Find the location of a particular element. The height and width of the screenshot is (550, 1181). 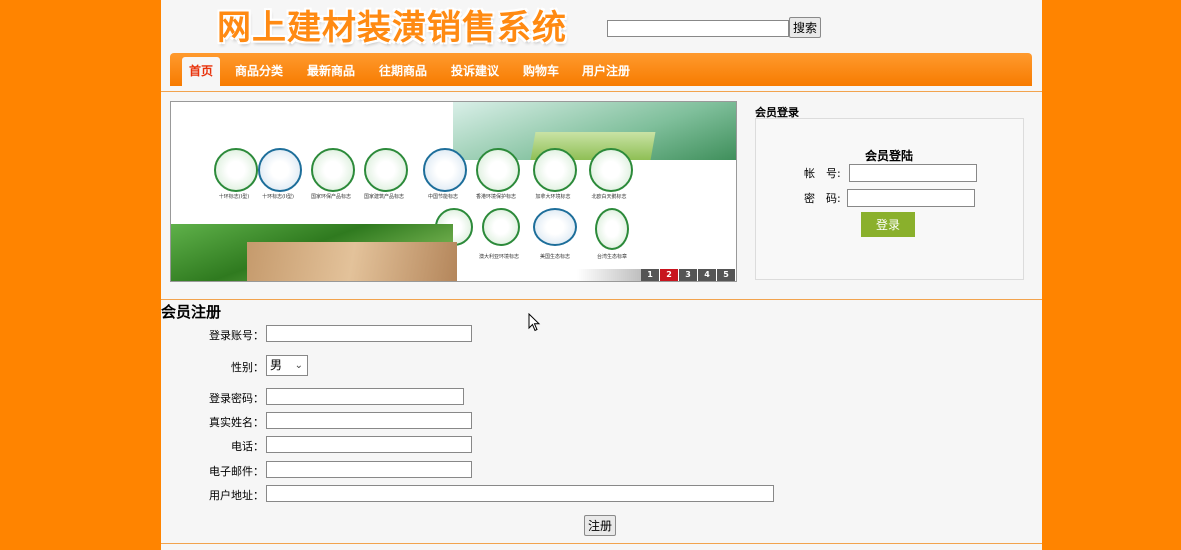

nav-item-register: 用户注册 is located at coordinates (606, 71).